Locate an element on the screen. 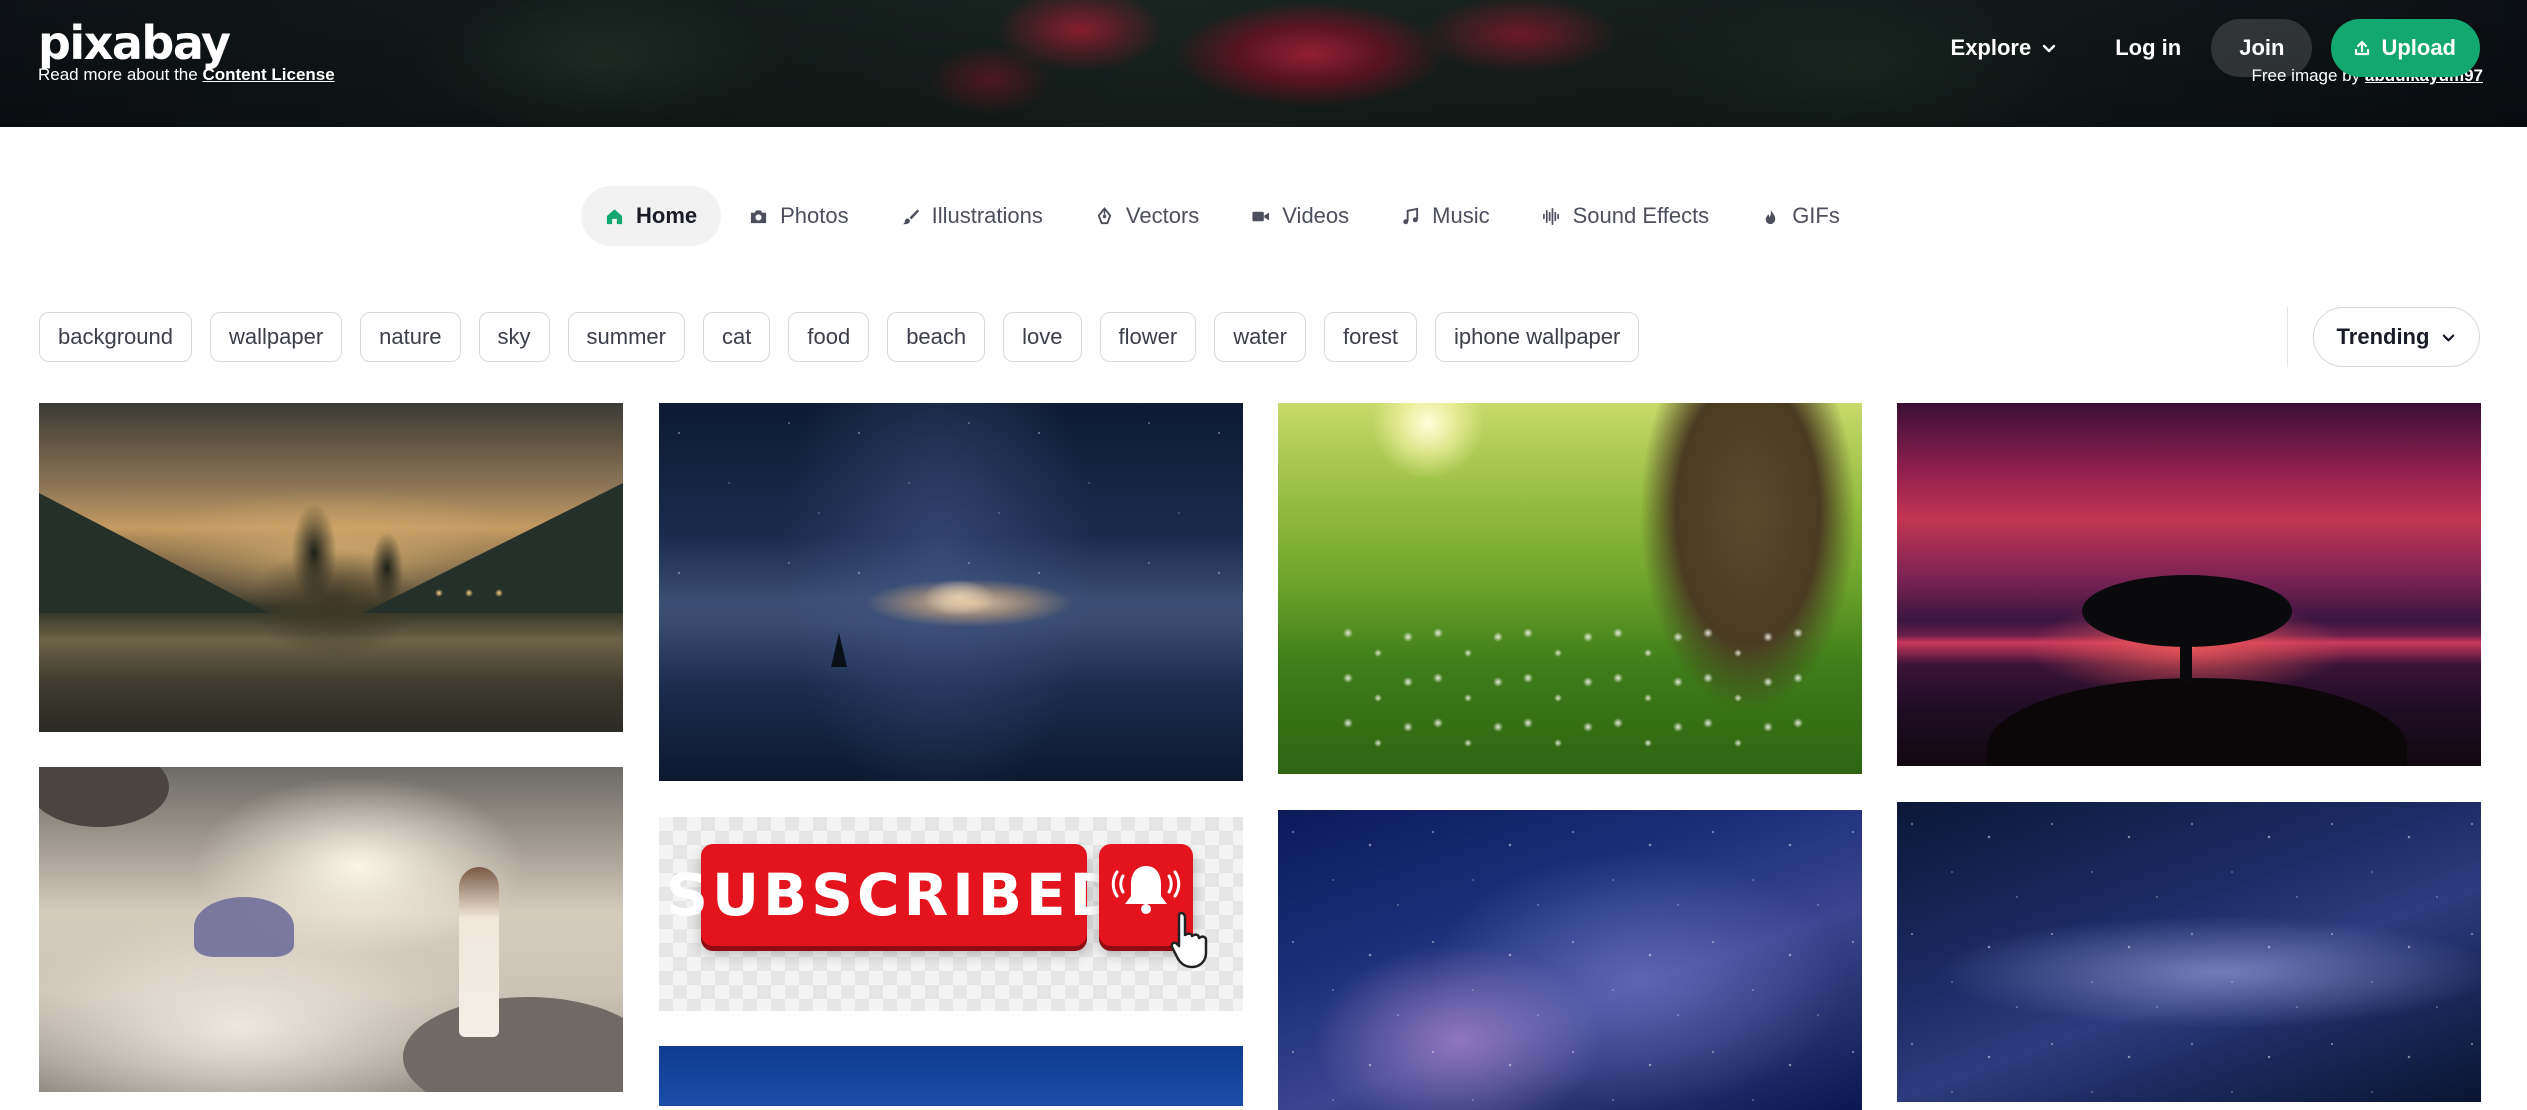 The image size is (2527, 1110). tab-illustrations-label: Illustrations is located at coordinates (987, 215).